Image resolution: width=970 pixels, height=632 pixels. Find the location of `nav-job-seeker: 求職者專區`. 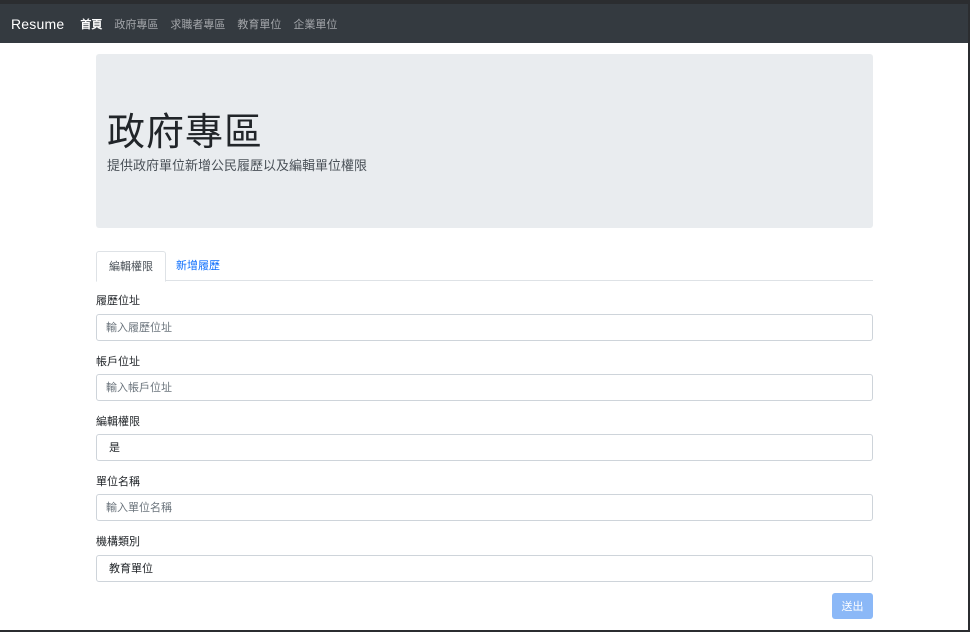

nav-job-seeker: 求職者專區 is located at coordinates (197, 24).